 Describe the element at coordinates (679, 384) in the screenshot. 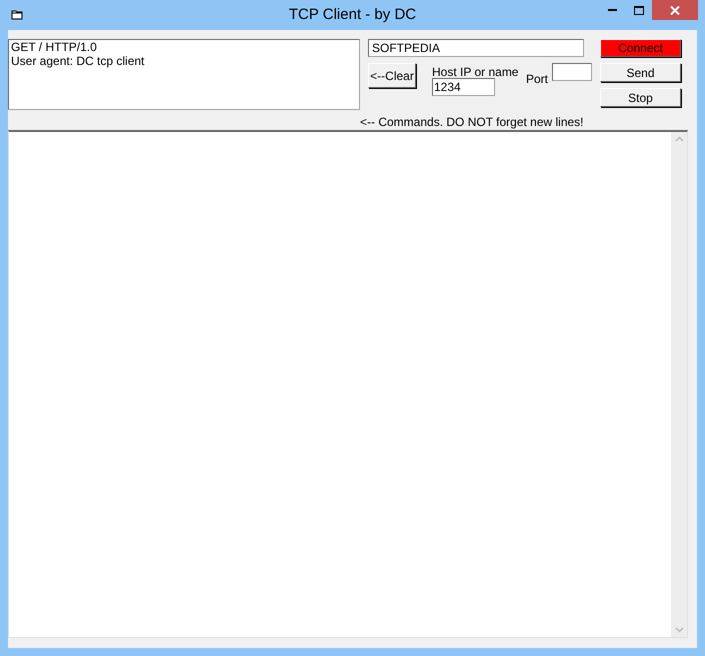

I see `scrollbar` at that location.